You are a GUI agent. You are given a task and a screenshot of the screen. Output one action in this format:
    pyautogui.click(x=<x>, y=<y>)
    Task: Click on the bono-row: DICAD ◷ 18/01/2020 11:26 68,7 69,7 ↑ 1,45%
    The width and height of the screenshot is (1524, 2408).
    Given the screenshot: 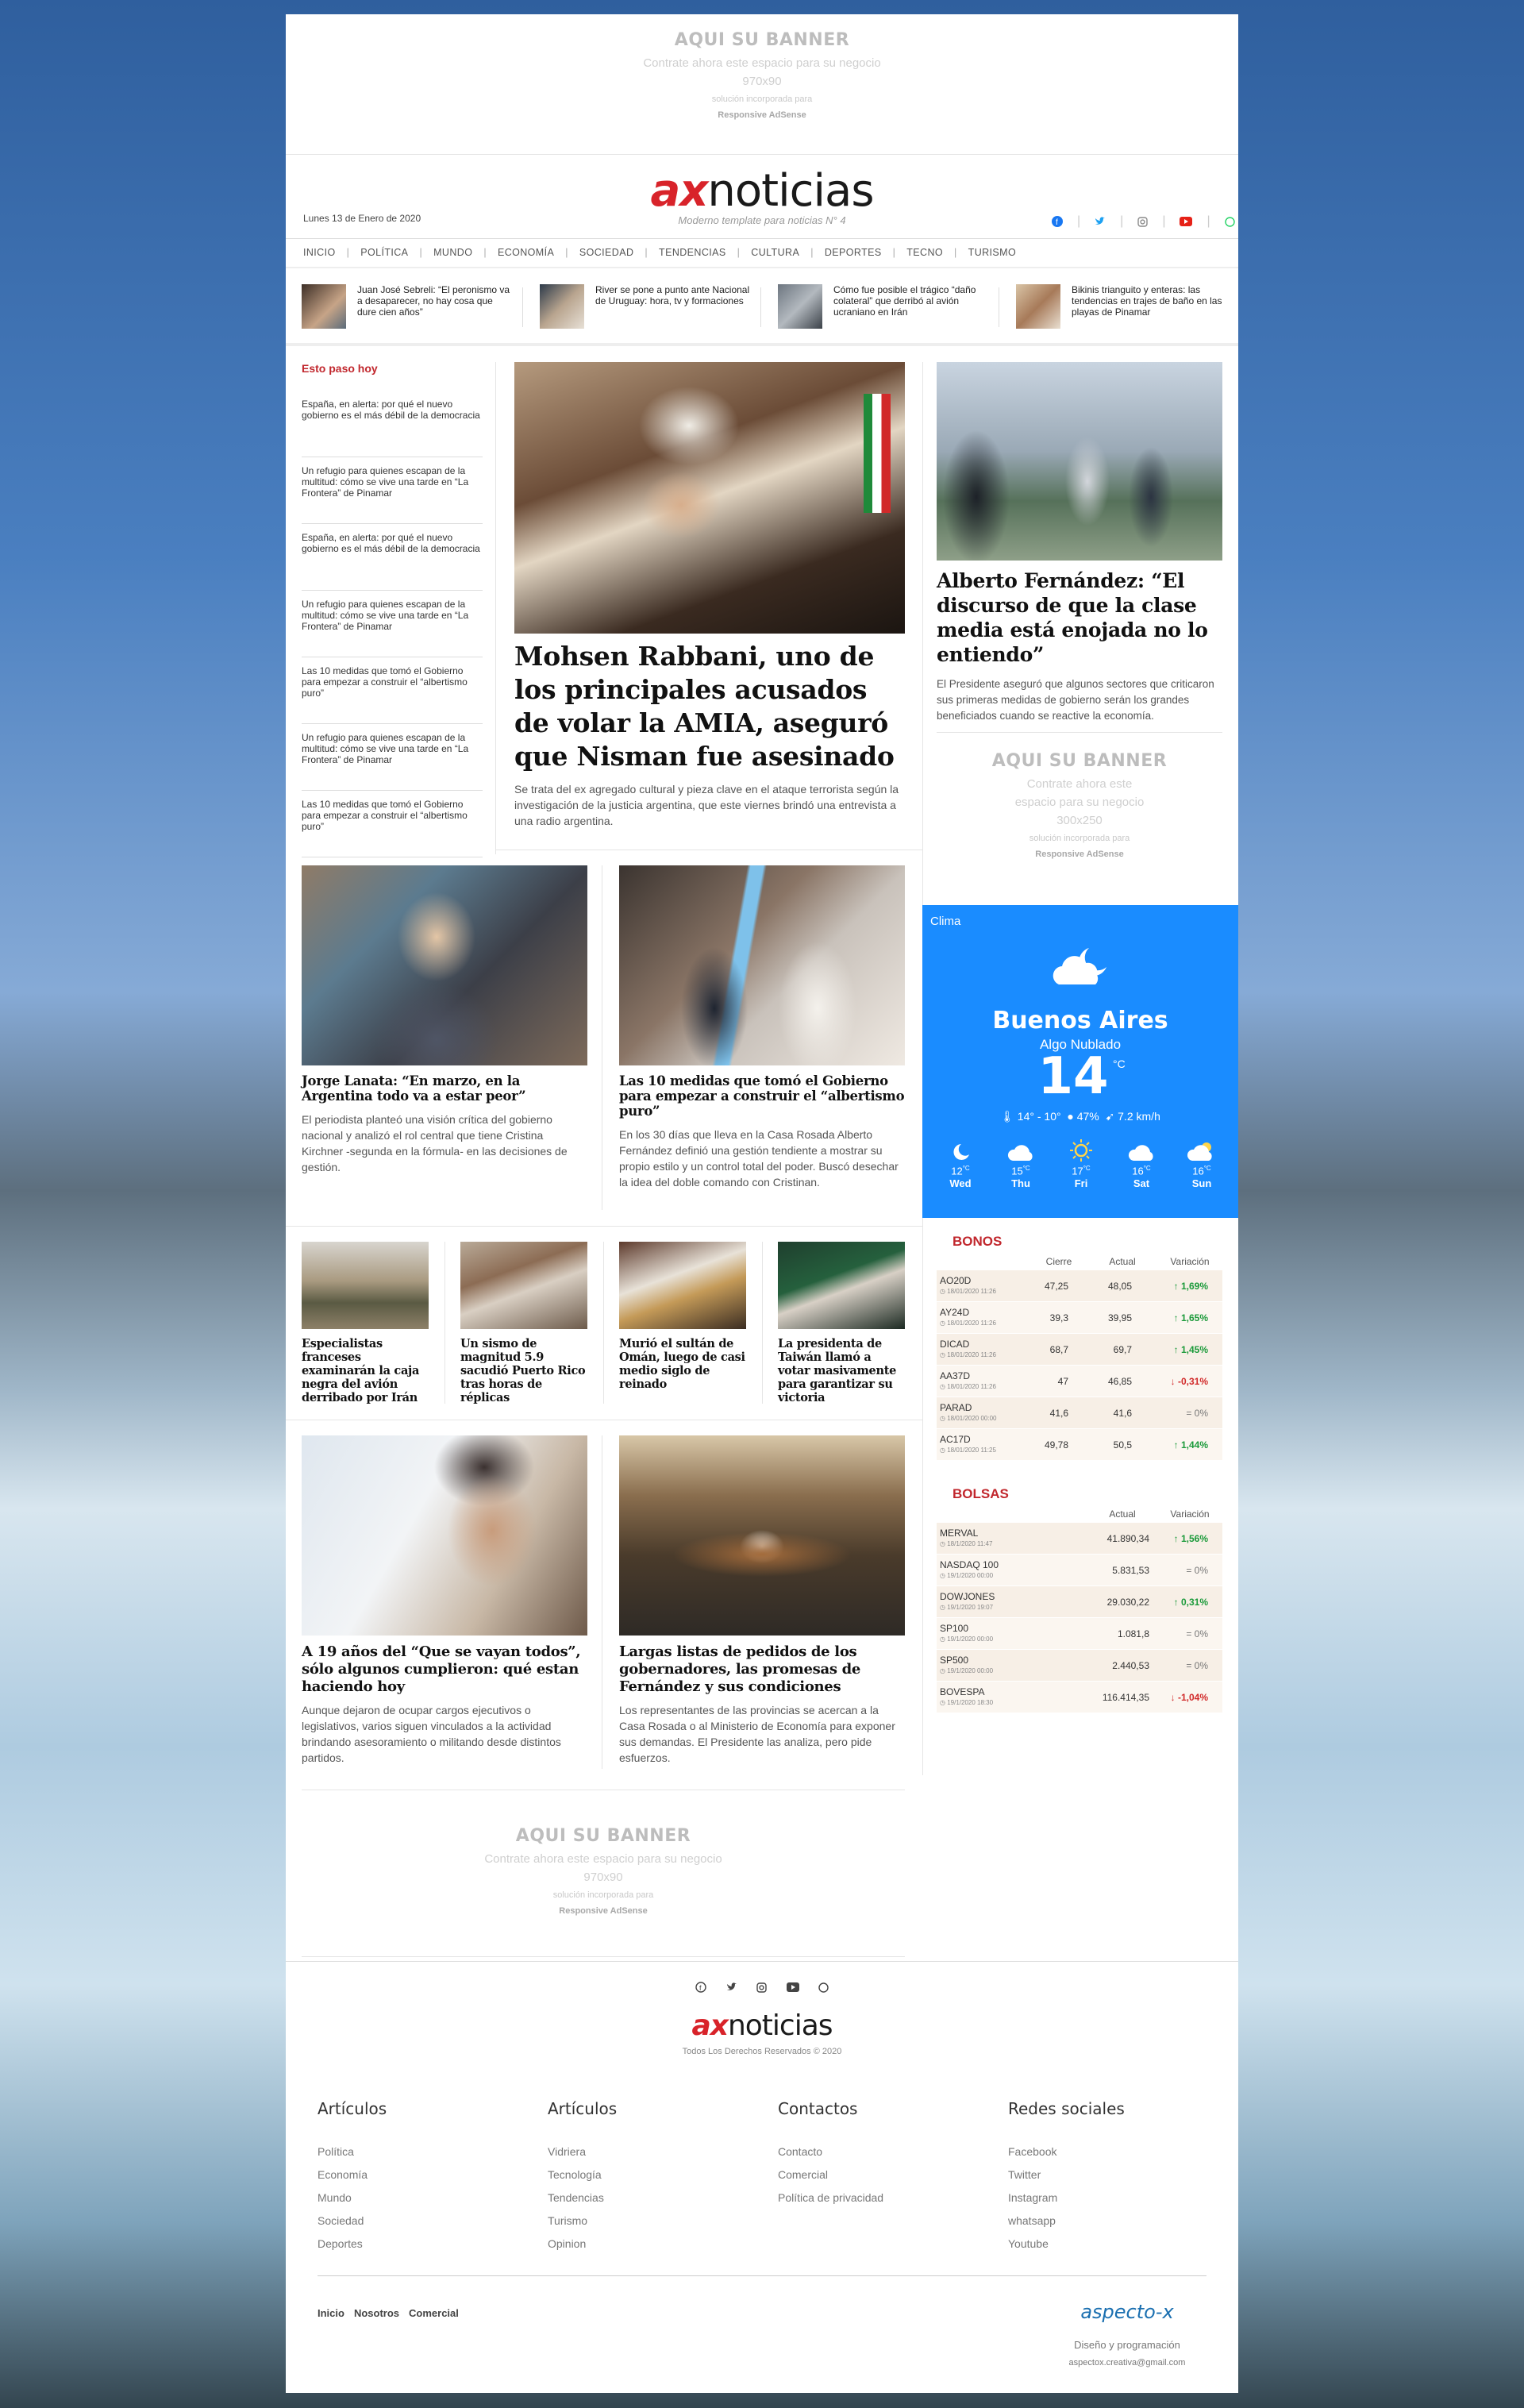 What is the action you would take?
    pyautogui.click(x=1079, y=1350)
    